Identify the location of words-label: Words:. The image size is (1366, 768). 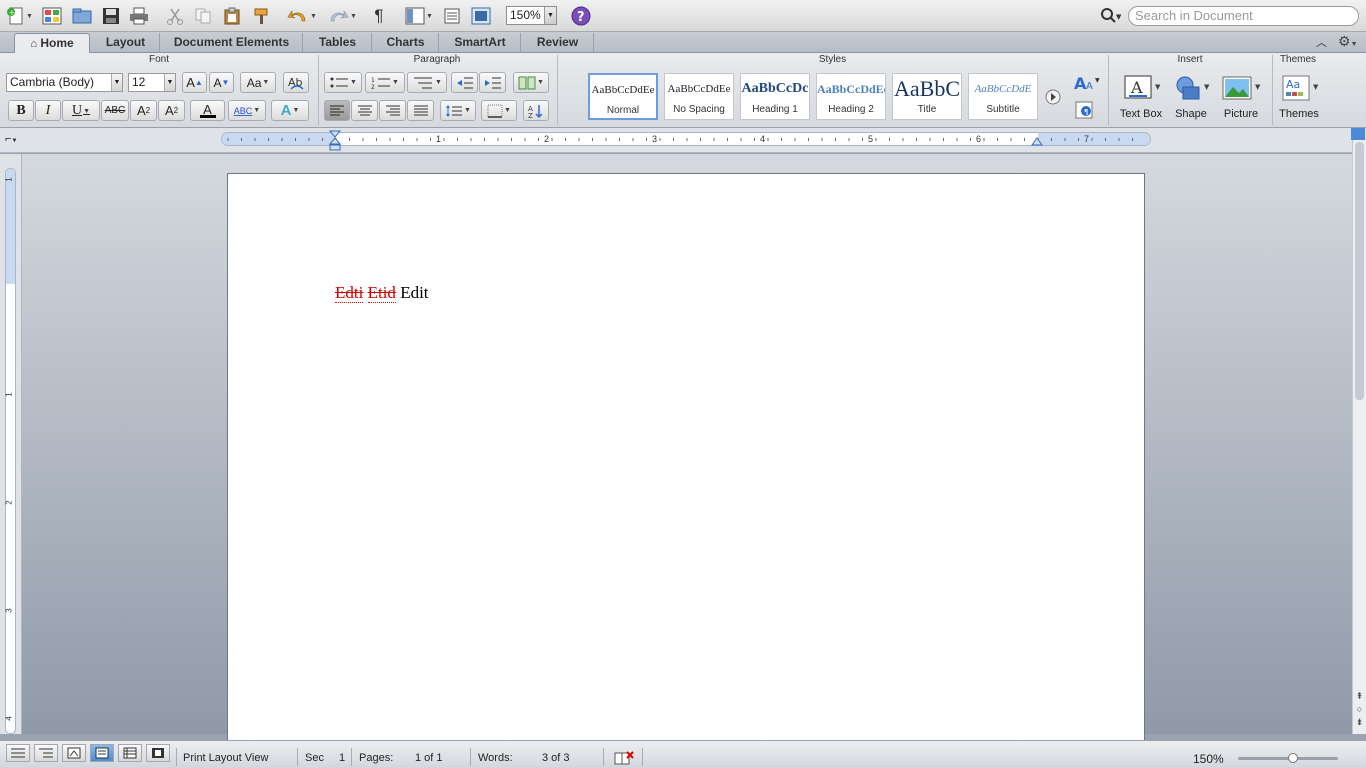
(495, 758).